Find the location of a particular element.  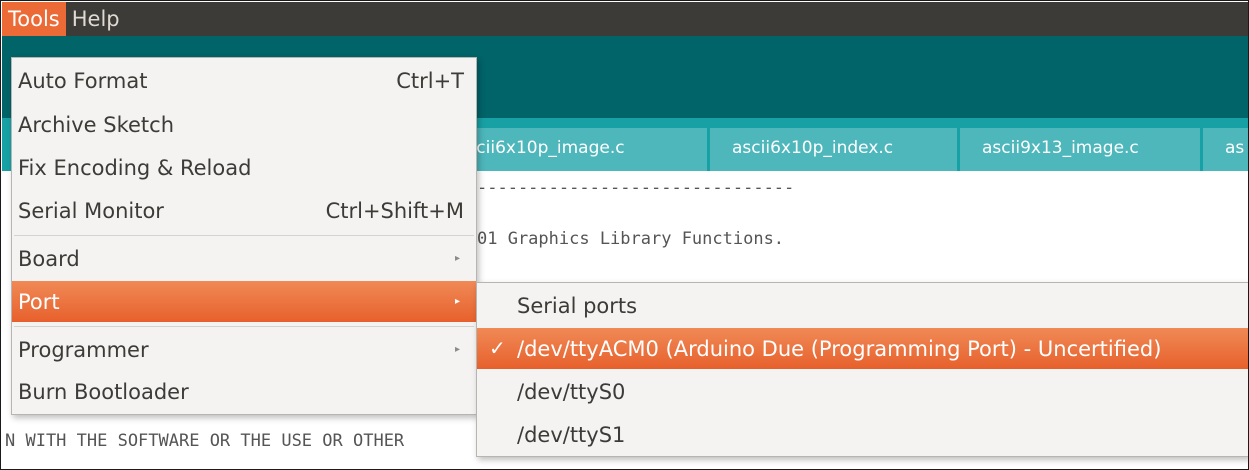

menu-tools: Tools is located at coordinates (34, 19).